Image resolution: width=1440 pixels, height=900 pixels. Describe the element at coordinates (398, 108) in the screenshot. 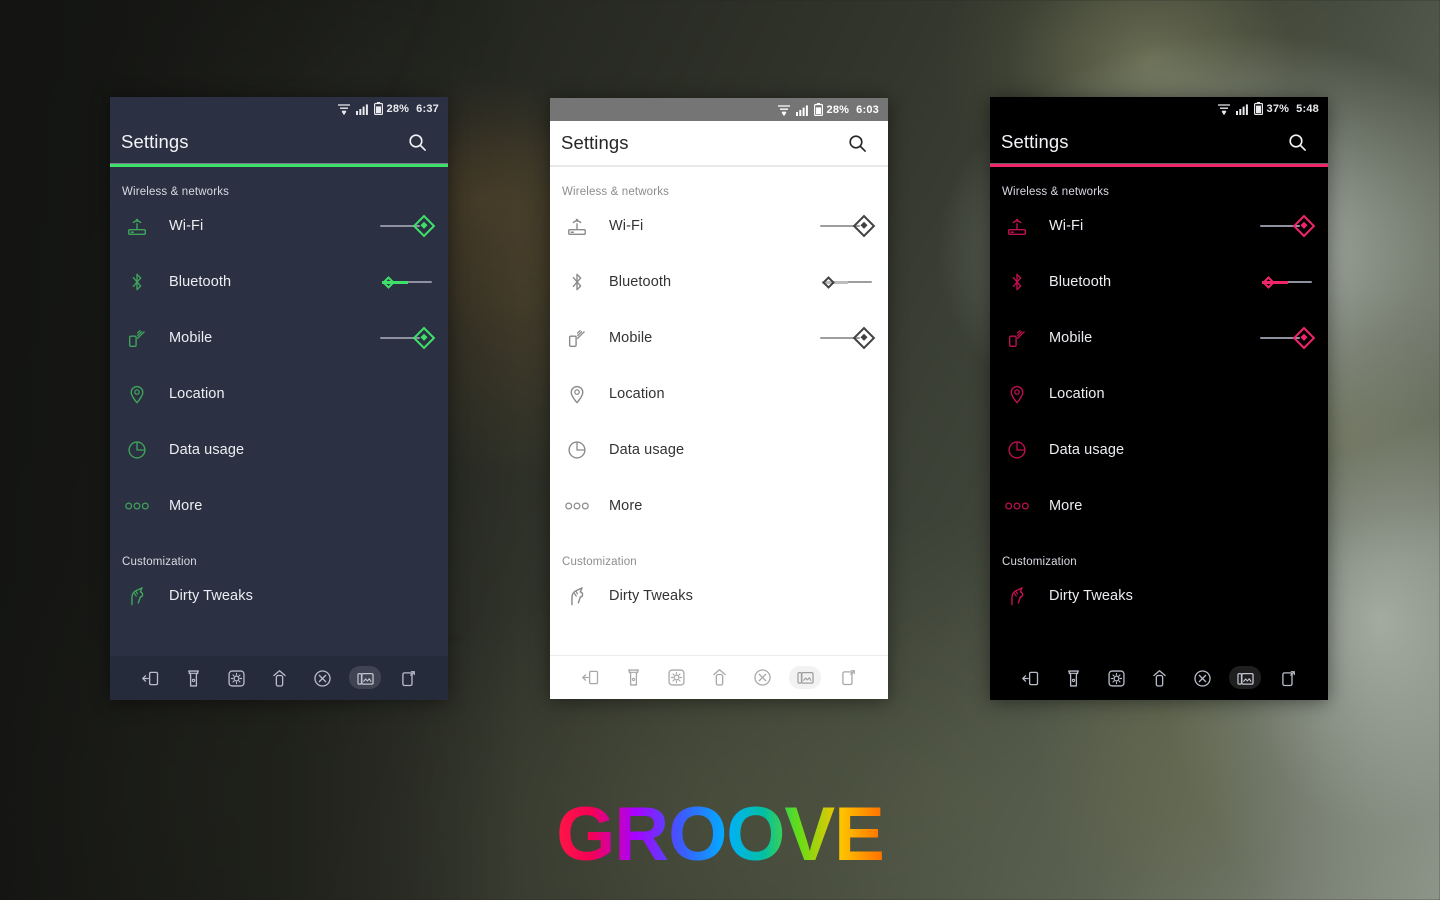

I see `battery-percent: 28%` at that location.